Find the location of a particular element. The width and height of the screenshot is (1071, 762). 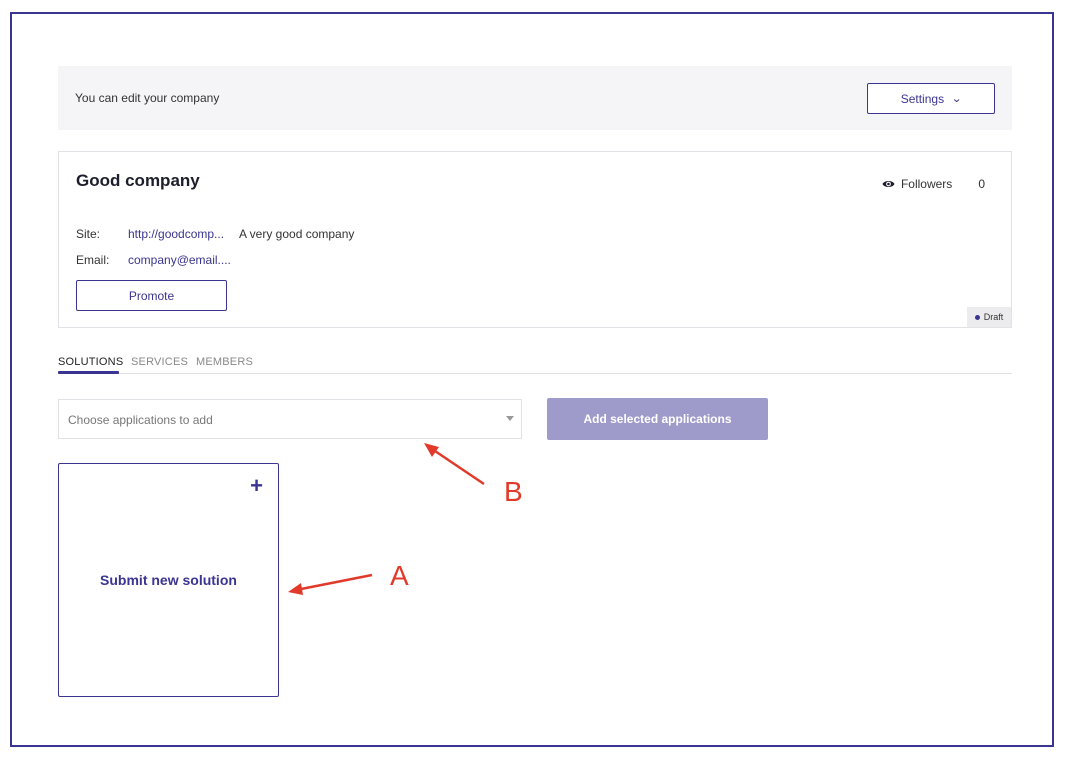

caret-down-icon is located at coordinates (510, 418).